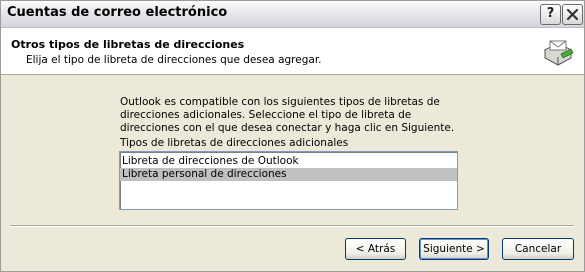  What do you see at coordinates (288, 174) in the screenshot?
I see `list-item-personal: Libreta personal de direcciones` at bounding box center [288, 174].